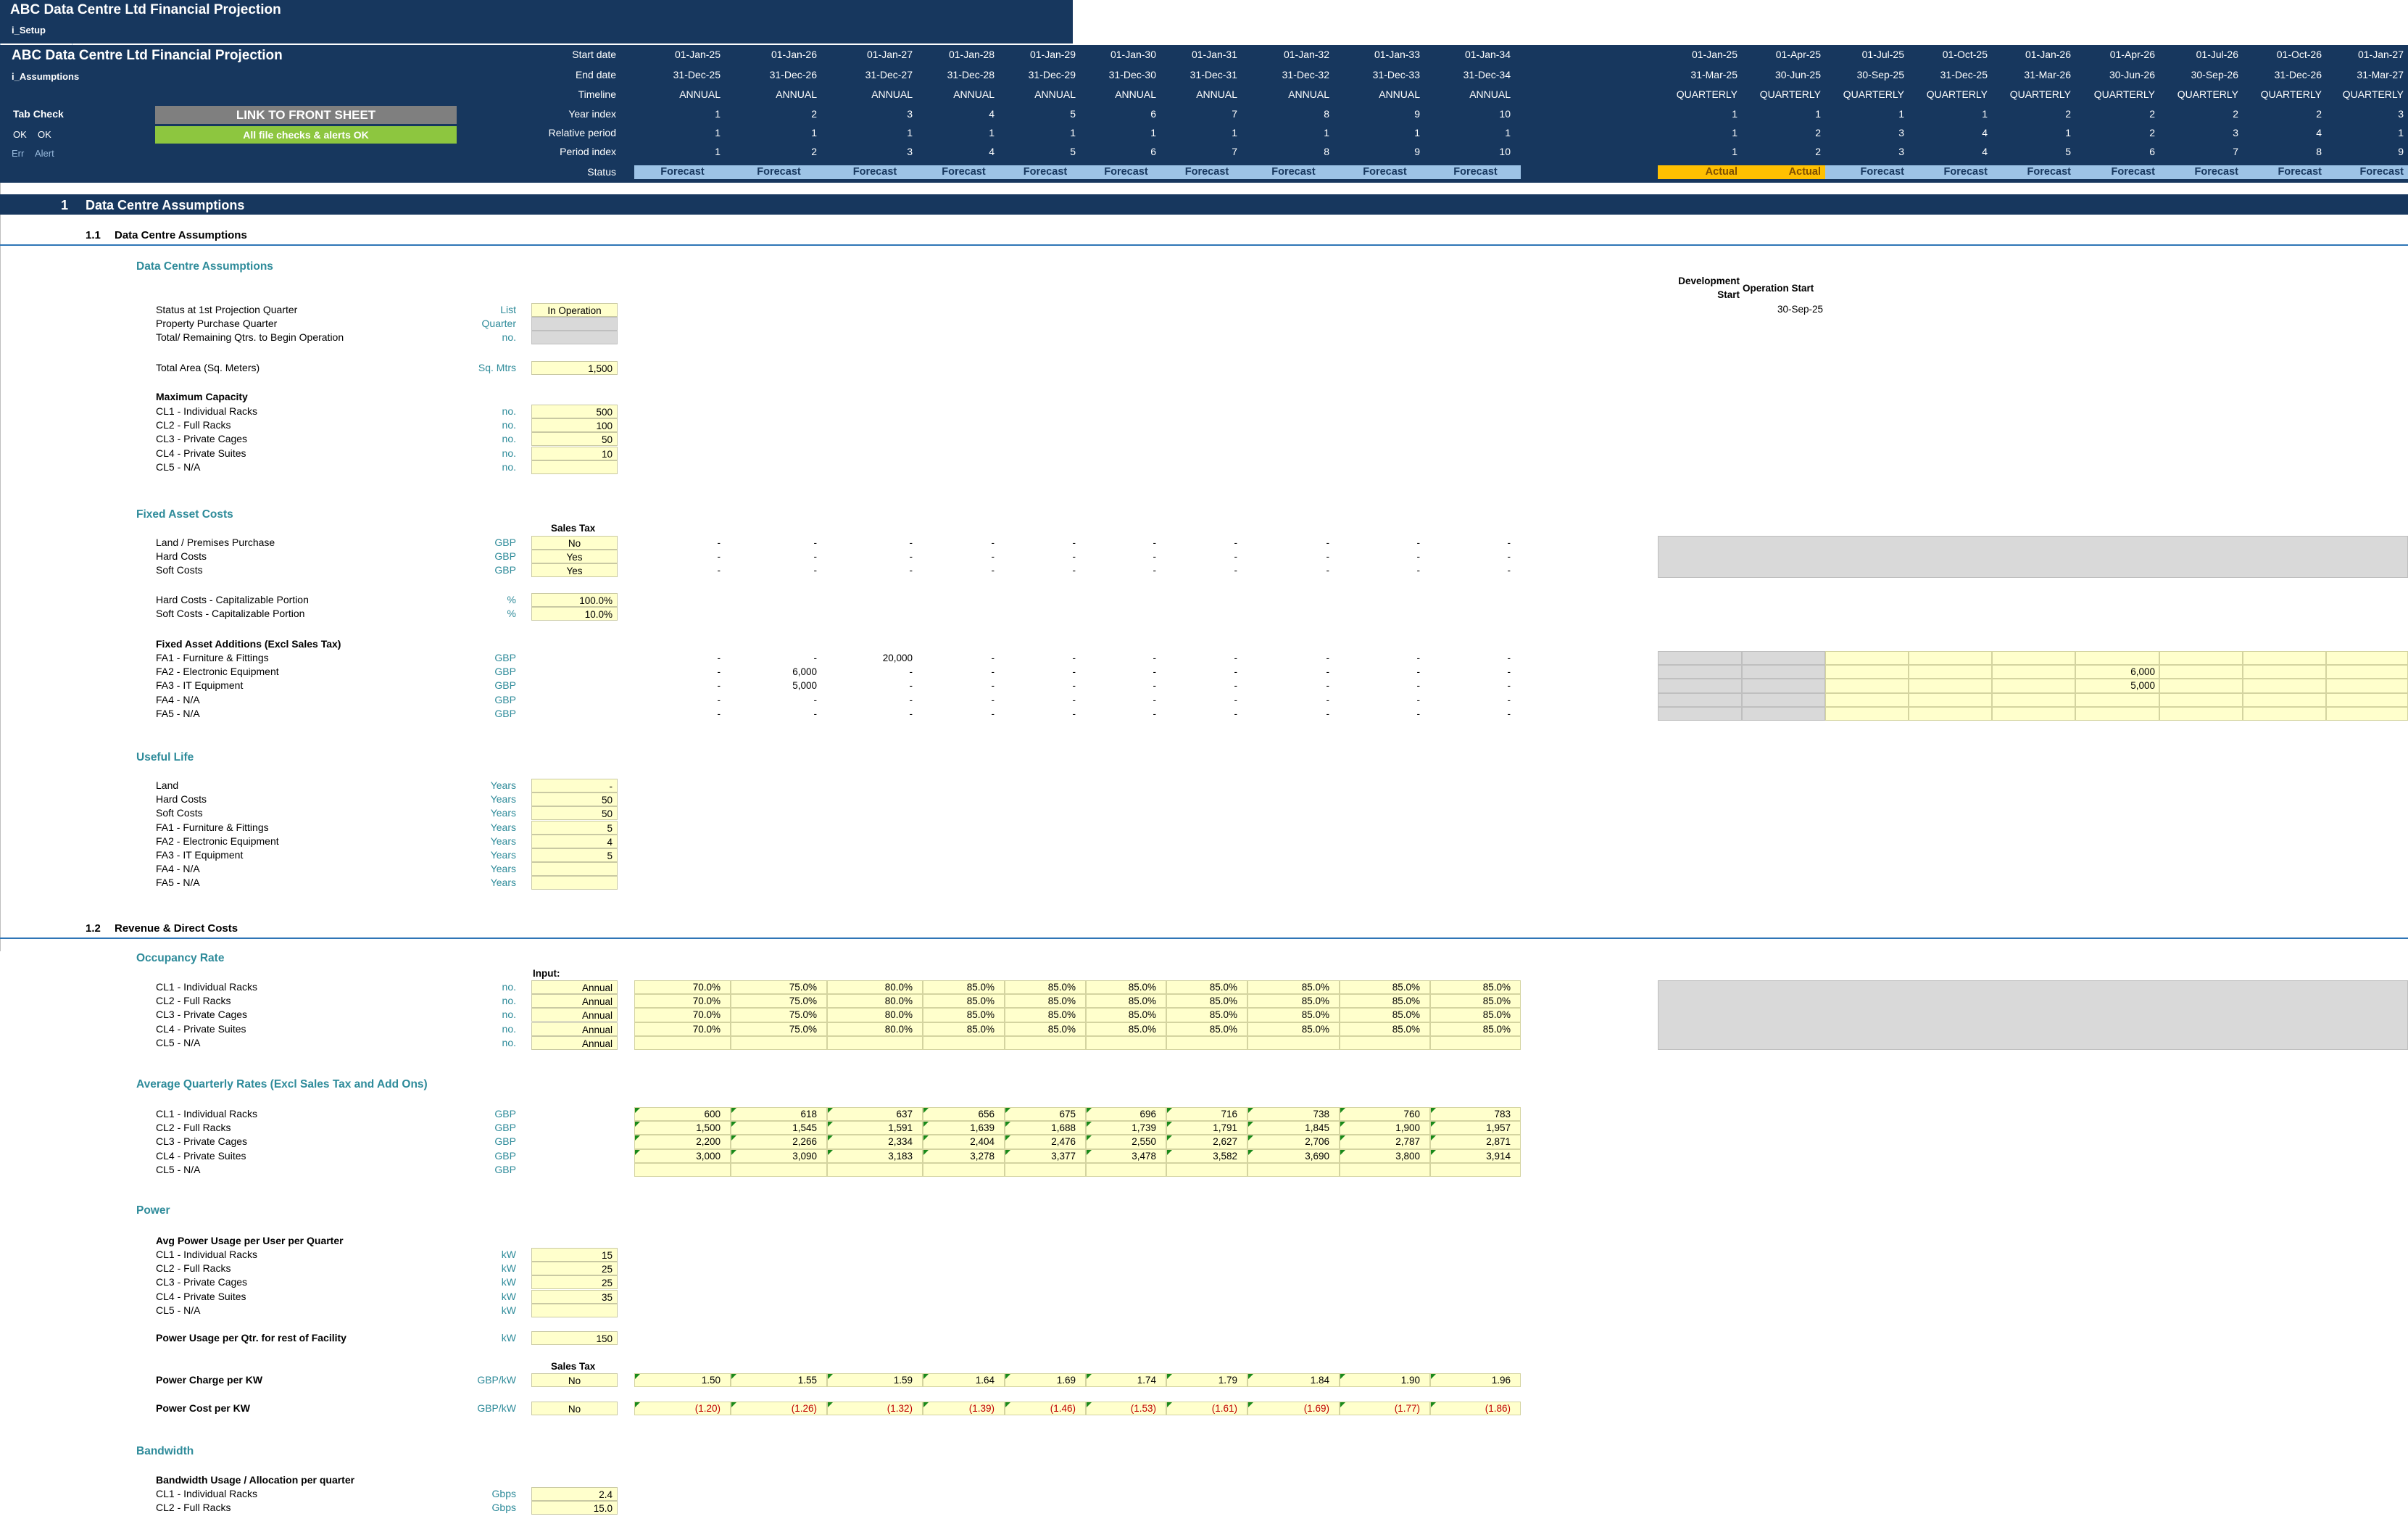 This screenshot has height=1519, width=2408. I want to click on annual-value: 1,500, so click(708, 1128).